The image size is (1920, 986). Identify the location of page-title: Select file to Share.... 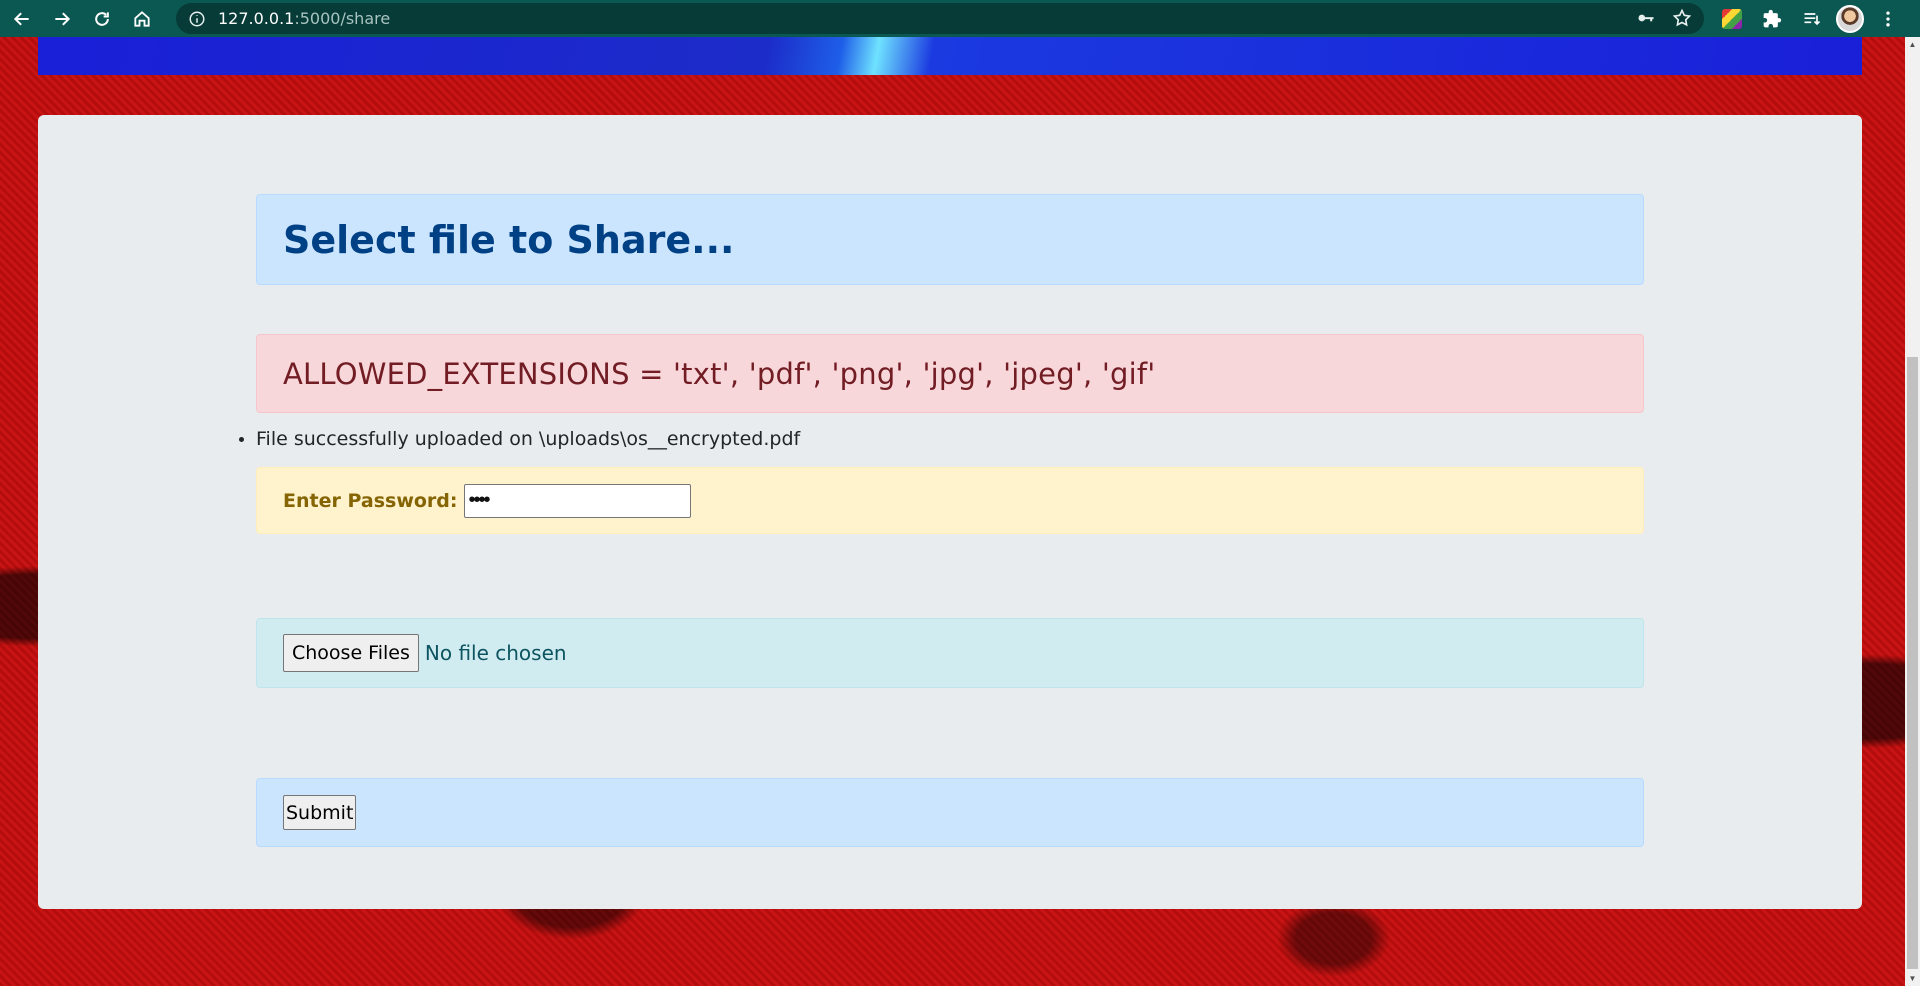
(509, 239).